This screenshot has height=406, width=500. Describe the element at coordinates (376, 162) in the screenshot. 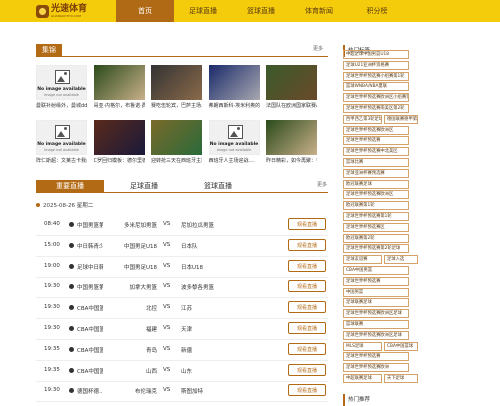

I see `tag-link: 篮球比赛` at that location.